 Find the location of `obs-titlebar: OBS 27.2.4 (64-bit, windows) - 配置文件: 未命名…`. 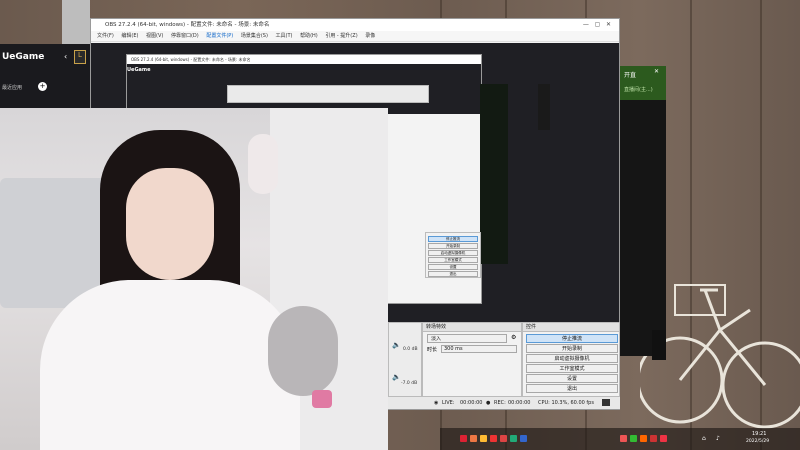

obs-titlebar: OBS 27.2.4 (64-bit, windows) - 配置文件: 未命名… is located at coordinates (355, 25).